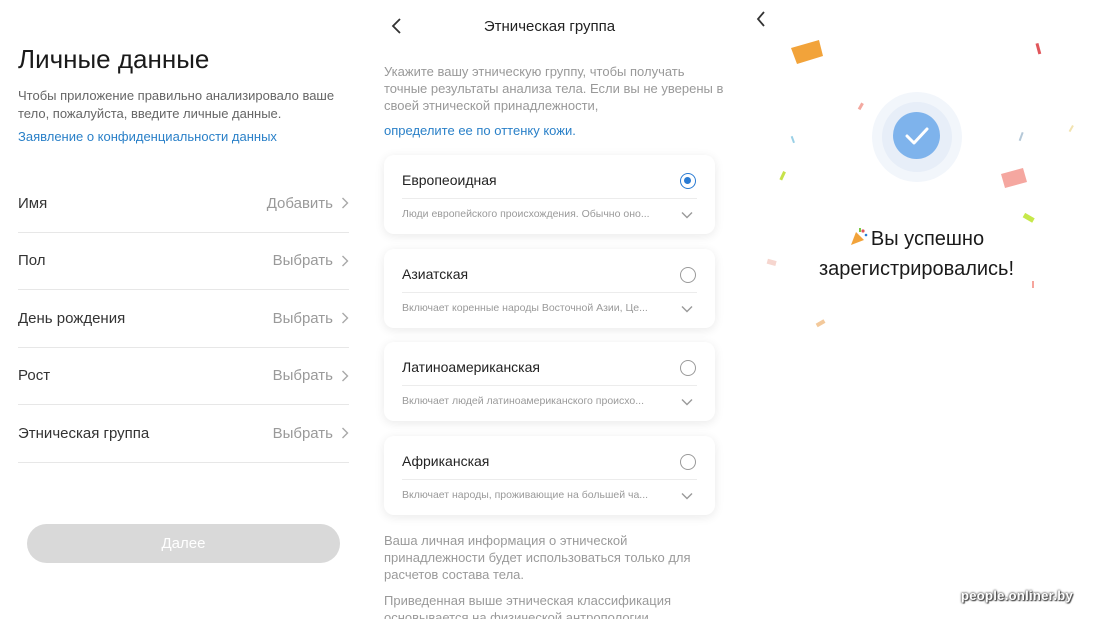 Image resolution: width=1100 pixels, height=619 pixels. What do you see at coordinates (435, 274) in the screenshot?
I see `option-name: Азиатская` at bounding box center [435, 274].